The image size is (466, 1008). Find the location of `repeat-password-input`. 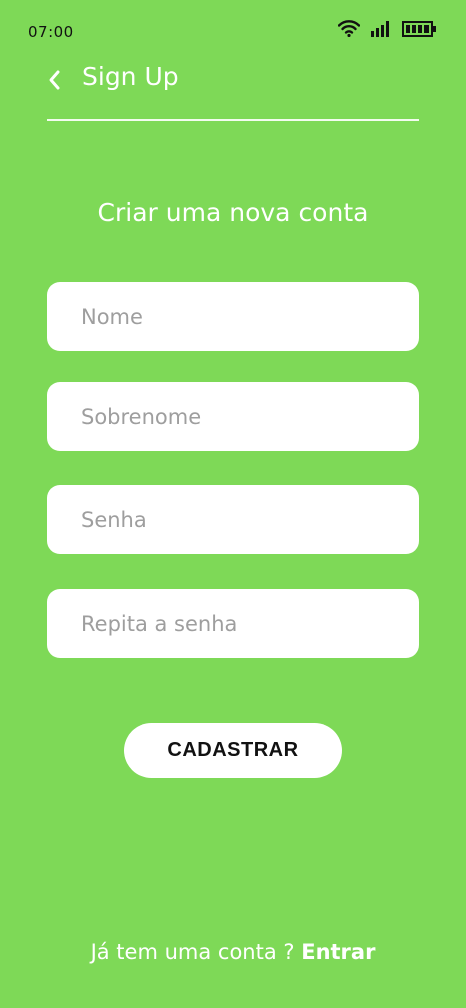

repeat-password-input is located at coordinates (233, 623).